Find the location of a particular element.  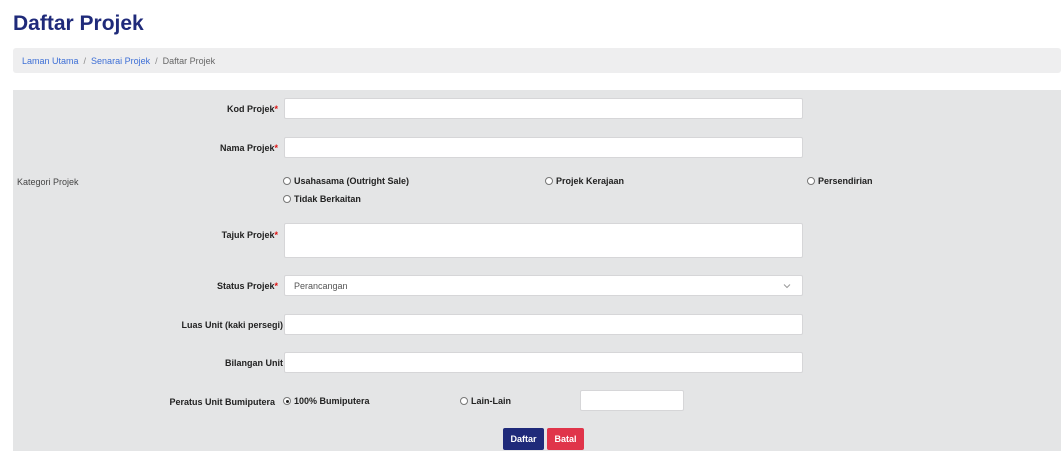

kategori-tidak-berkaitan-radio: Tidak Berkaitan is located at coordinates (322, 199).